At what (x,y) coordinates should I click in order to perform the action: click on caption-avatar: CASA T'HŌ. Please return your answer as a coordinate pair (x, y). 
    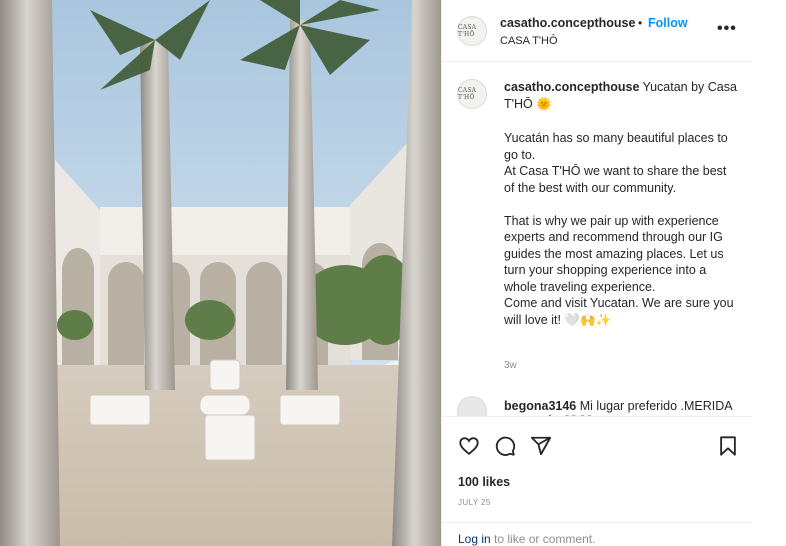
    Looking at the image, I should click on (472, 94).